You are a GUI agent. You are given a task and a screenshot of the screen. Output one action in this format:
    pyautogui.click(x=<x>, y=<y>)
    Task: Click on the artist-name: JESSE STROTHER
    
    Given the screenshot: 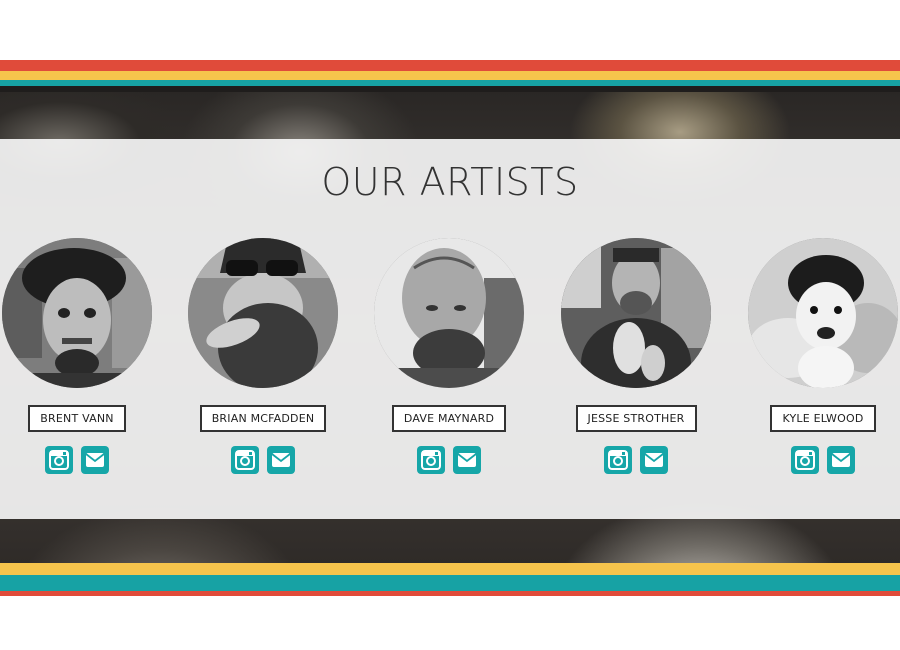 What is the action you would take?
    pyautogui.click(x=636, y=418)
    